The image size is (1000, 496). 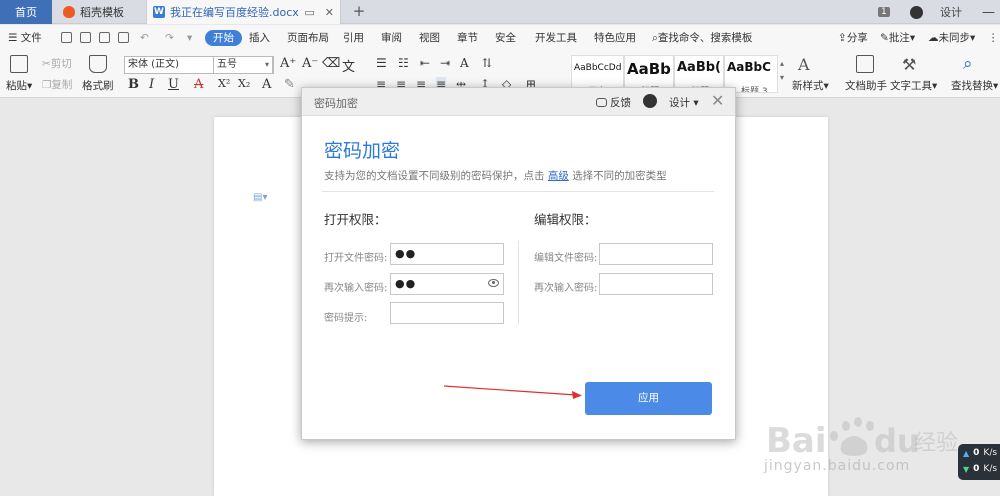 What do you see at coordinates (613, 102) in the screenshot?
I see `feedback-button: 反馈` at bounding box center [613, 102].